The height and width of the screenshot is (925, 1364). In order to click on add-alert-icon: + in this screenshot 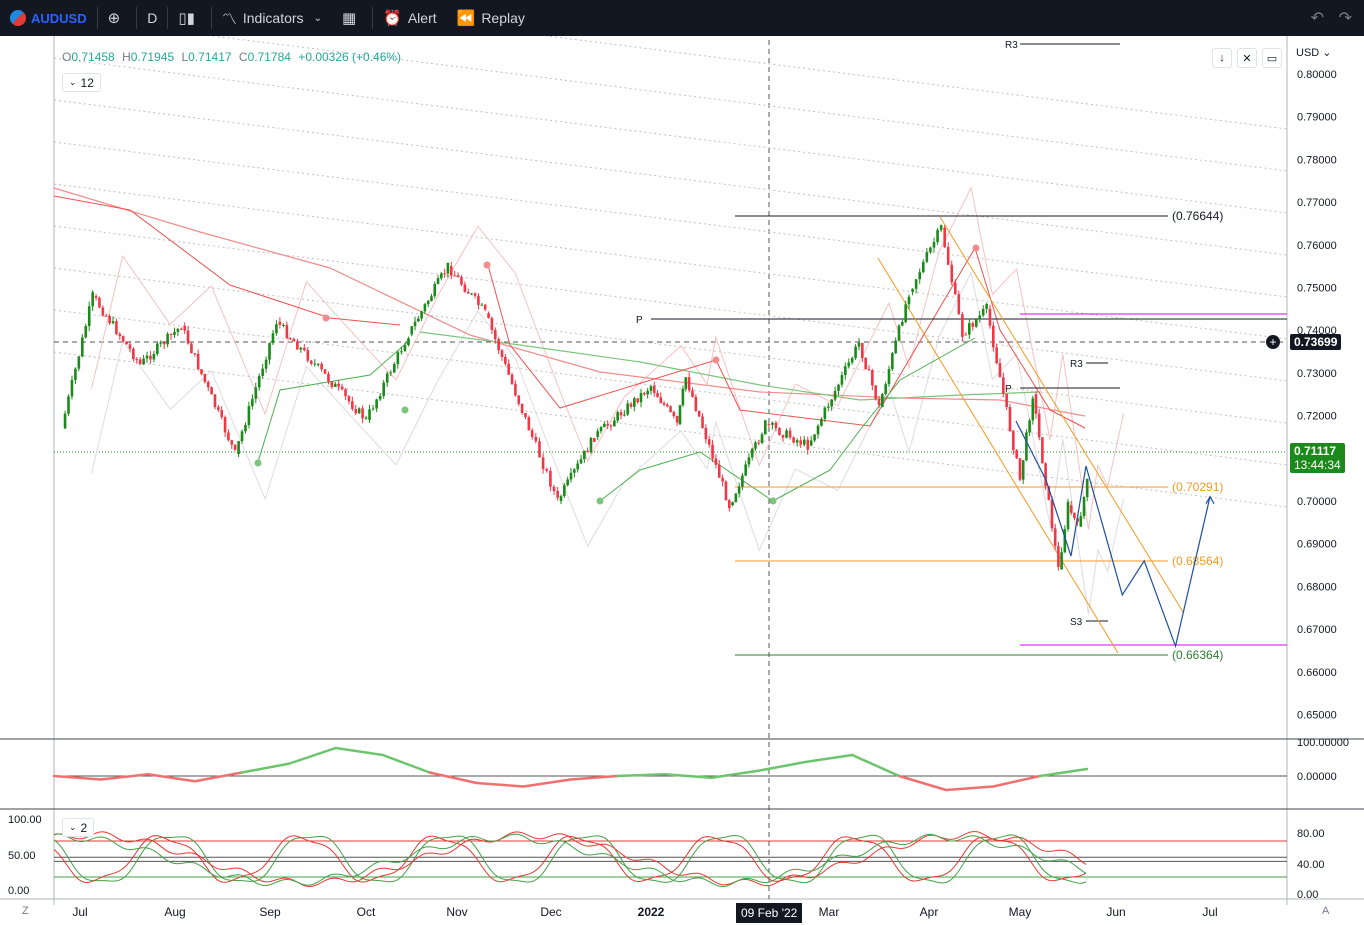, I will do `click(1273, 342)`.